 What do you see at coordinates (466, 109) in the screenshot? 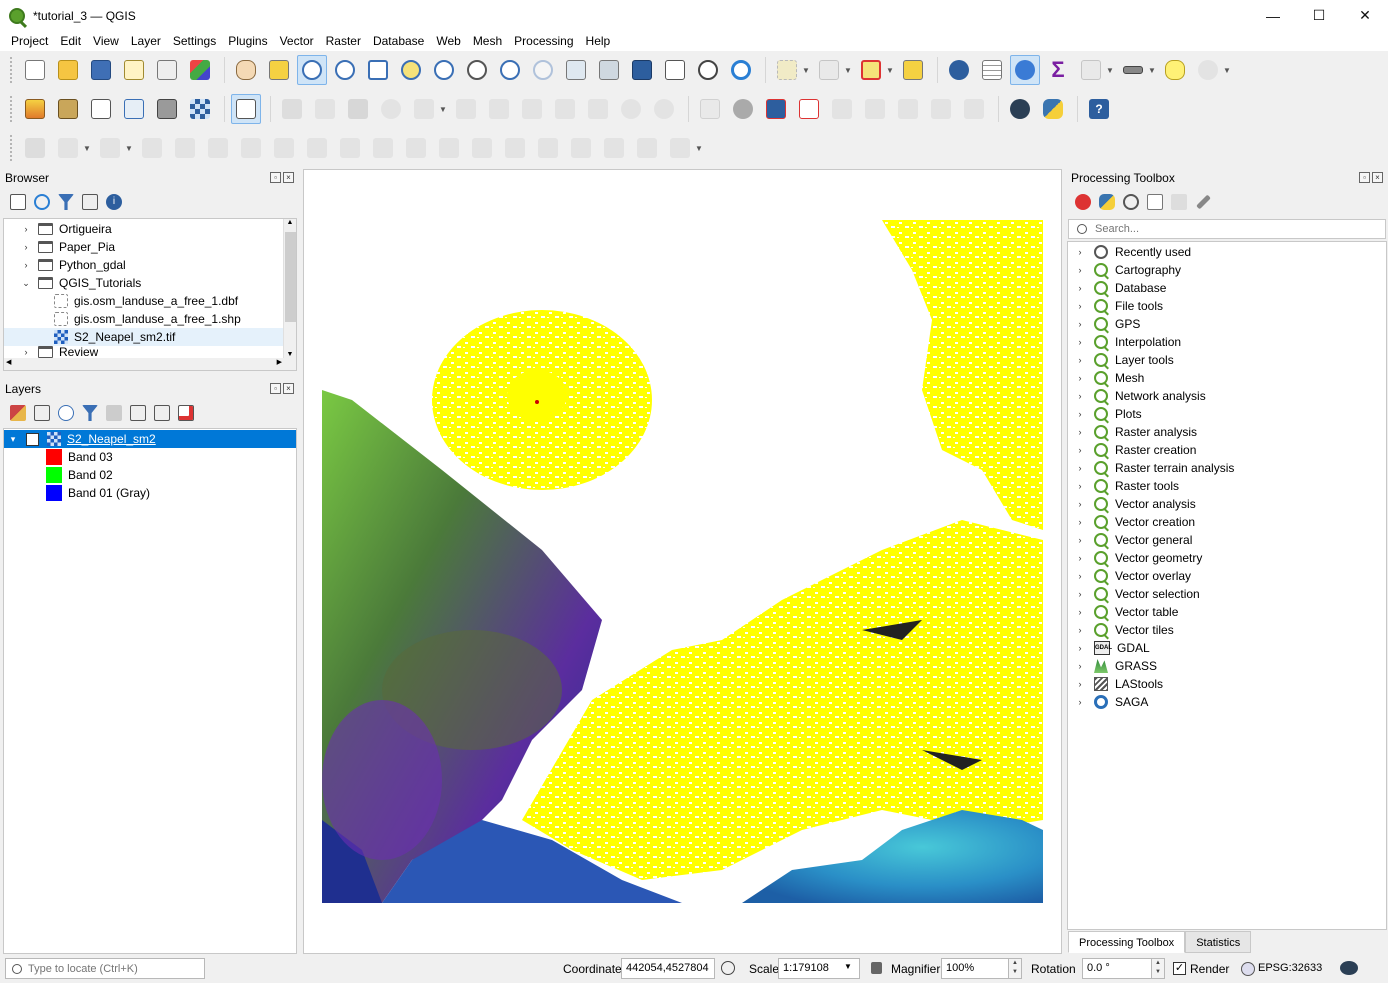
I see `modify-attributes-button` at bounding box center [466, 109].